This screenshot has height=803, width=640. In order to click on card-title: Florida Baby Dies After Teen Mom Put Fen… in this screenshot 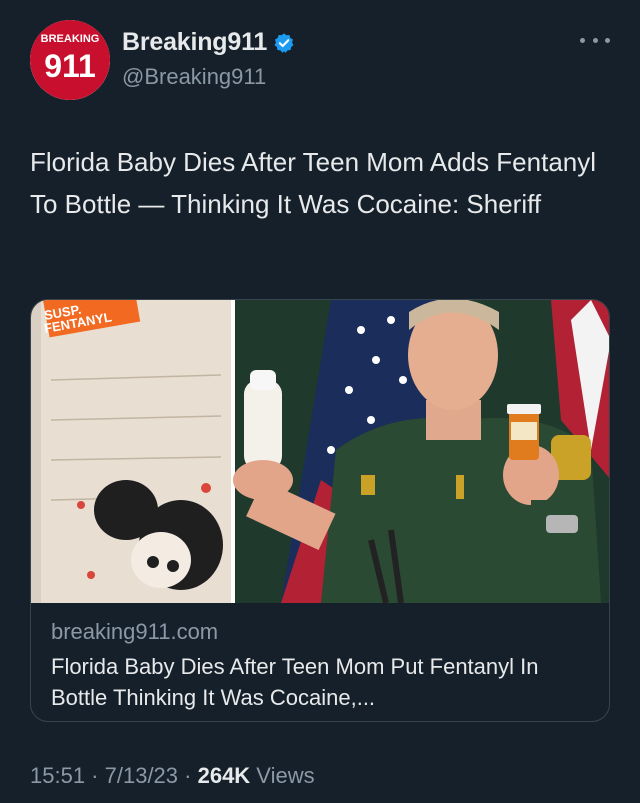, I will do `click(321, 682)`.